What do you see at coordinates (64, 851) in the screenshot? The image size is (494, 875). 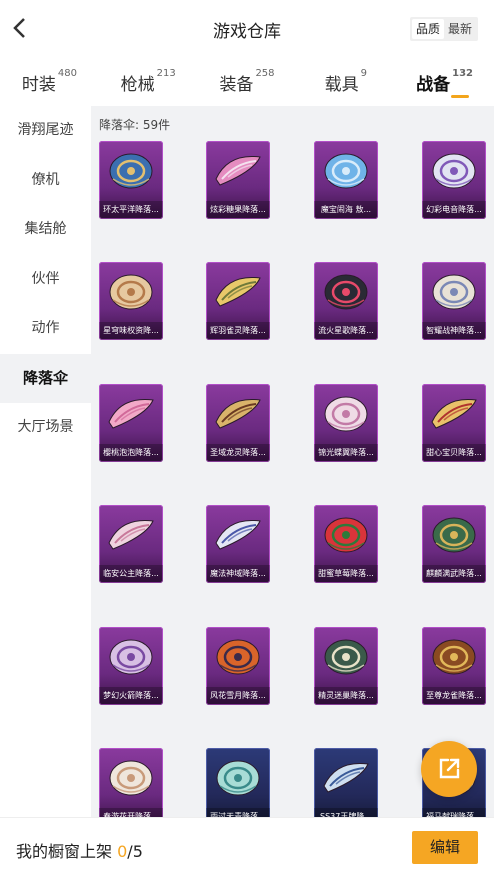 I see `shelf-label: 我的橱窗上架` at bounding box center [64, 851].